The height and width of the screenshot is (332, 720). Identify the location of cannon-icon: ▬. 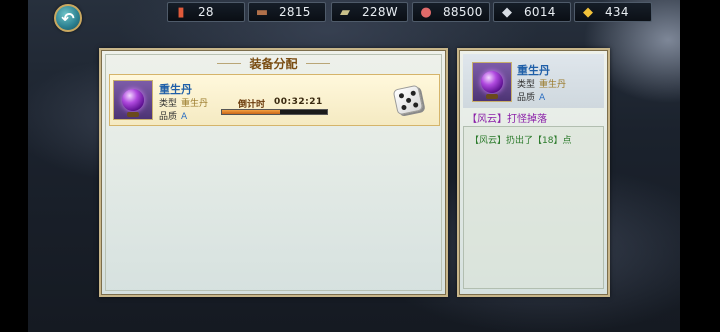
(262, 12).